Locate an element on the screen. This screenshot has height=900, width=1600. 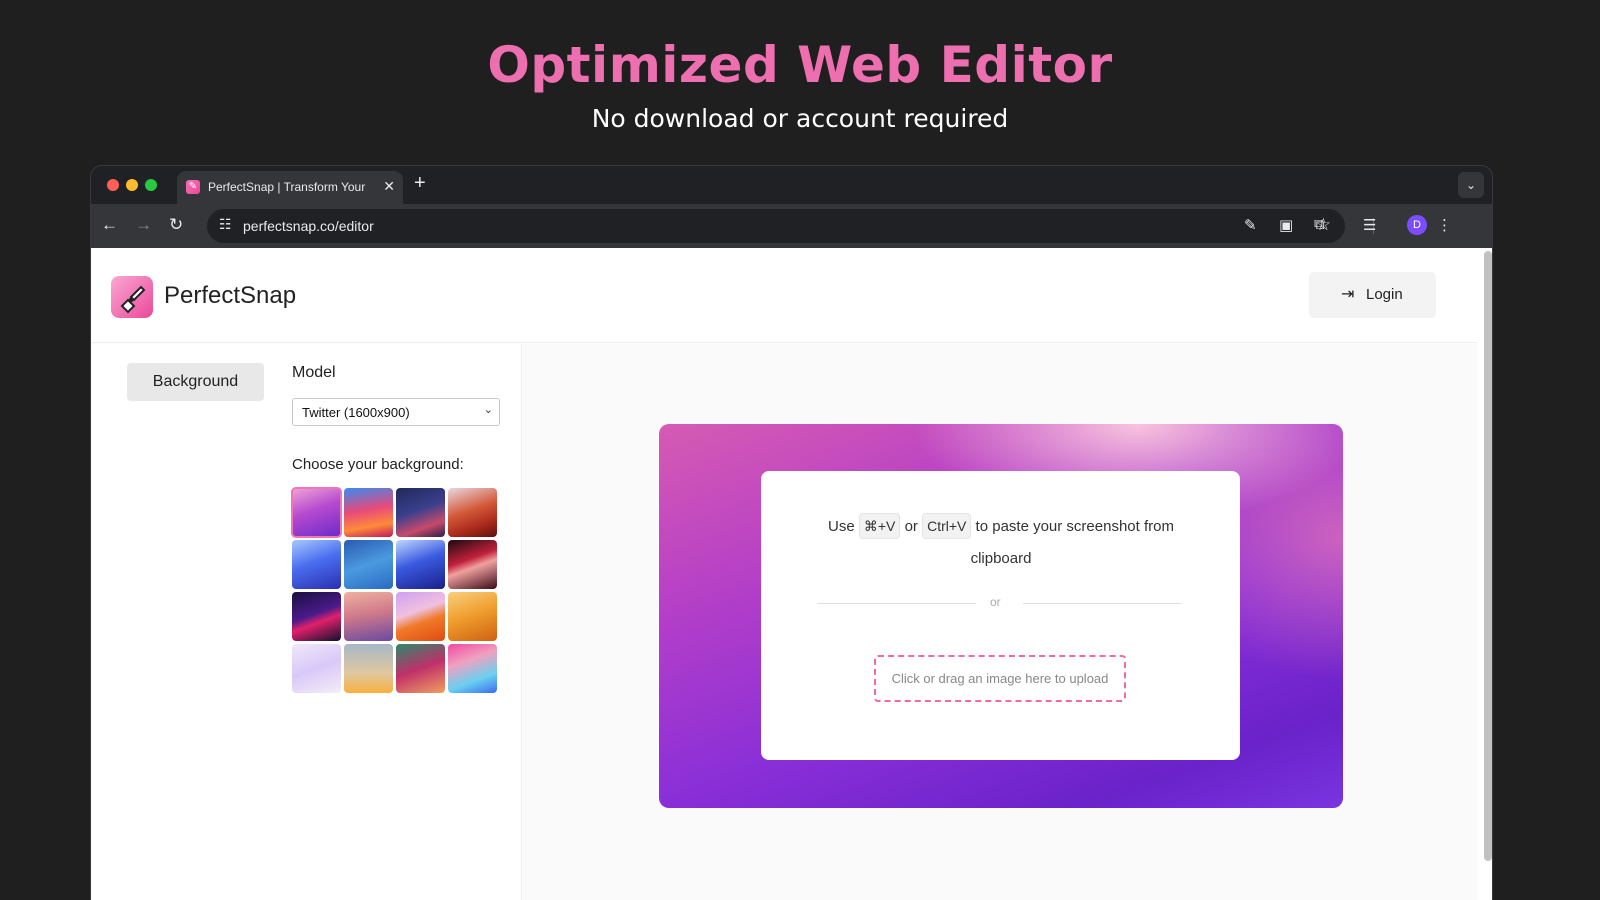
hero-title: Optimized Web Editor is located at coordinates (800, 65).